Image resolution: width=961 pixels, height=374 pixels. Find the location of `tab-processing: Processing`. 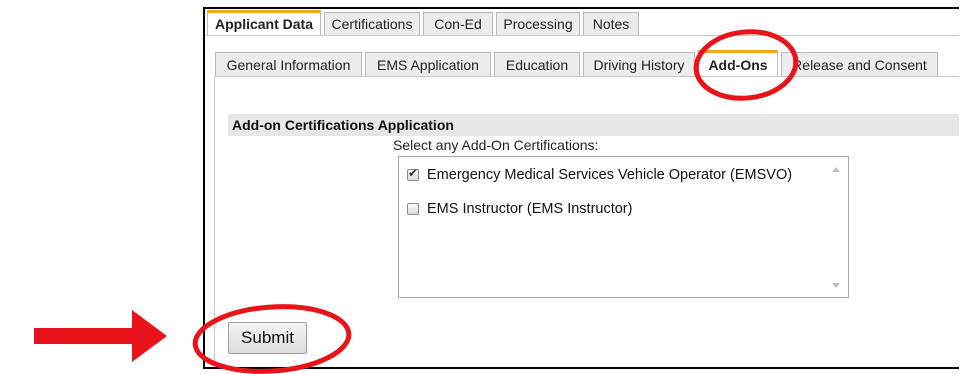

tab-processing: Processing is located at coordinates (538, 24).